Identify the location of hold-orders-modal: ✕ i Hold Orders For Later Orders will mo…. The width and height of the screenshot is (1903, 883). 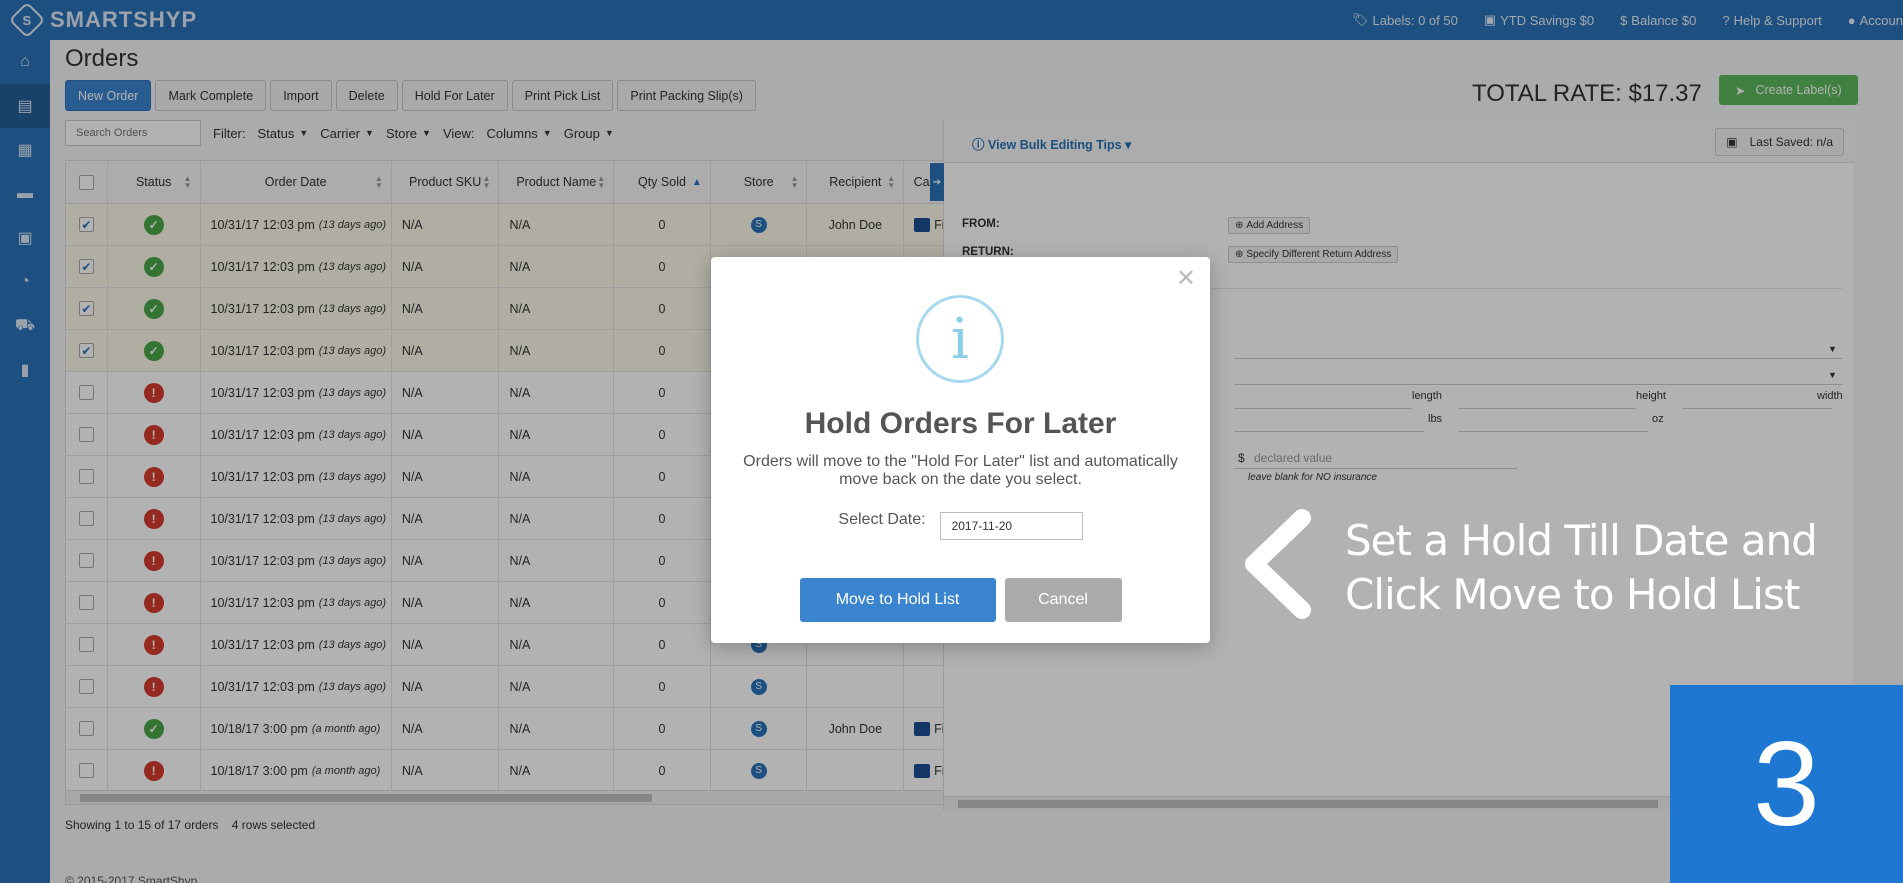
(960, 450).